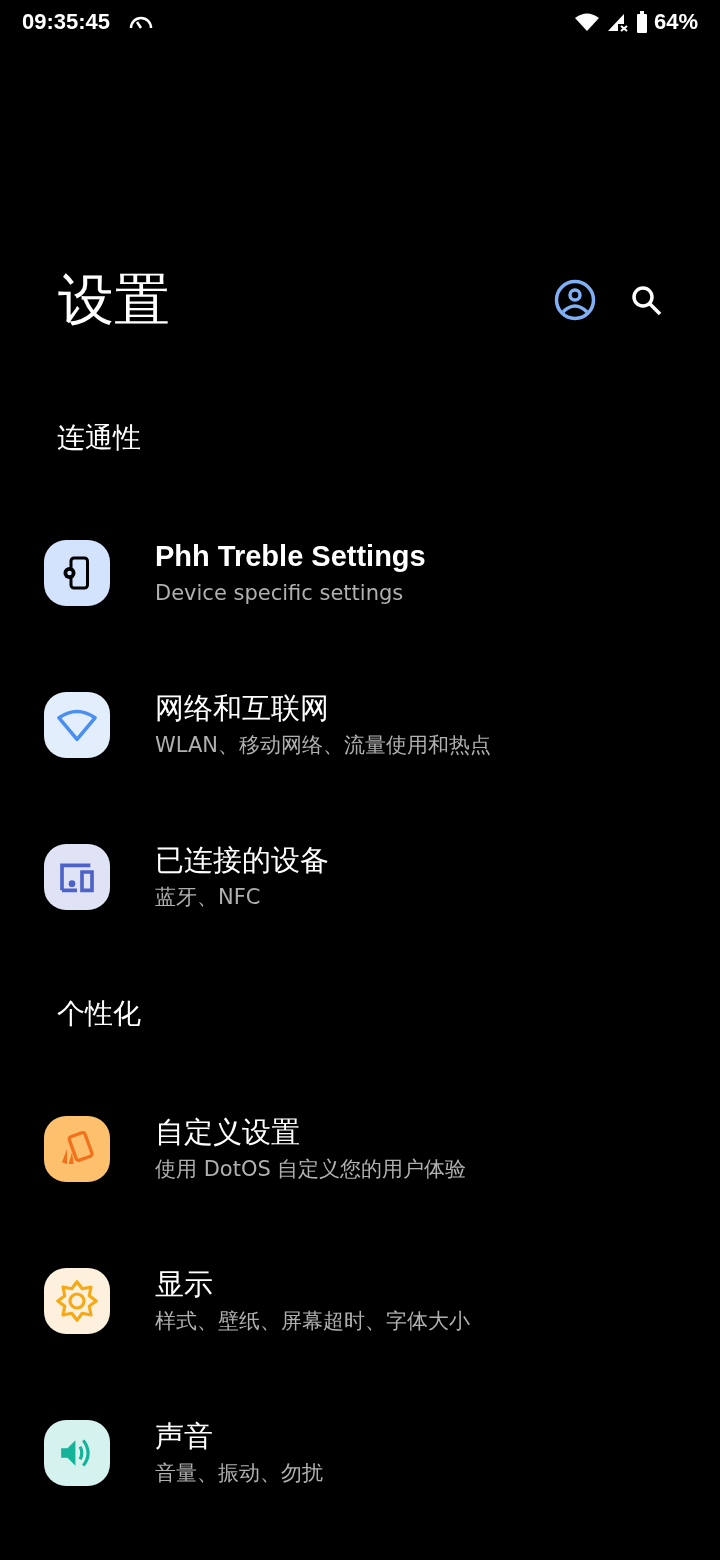  Describe the element at coordinates (311, 1132) in the screenshot. I see `setting-title: 自定义设置` at that location.